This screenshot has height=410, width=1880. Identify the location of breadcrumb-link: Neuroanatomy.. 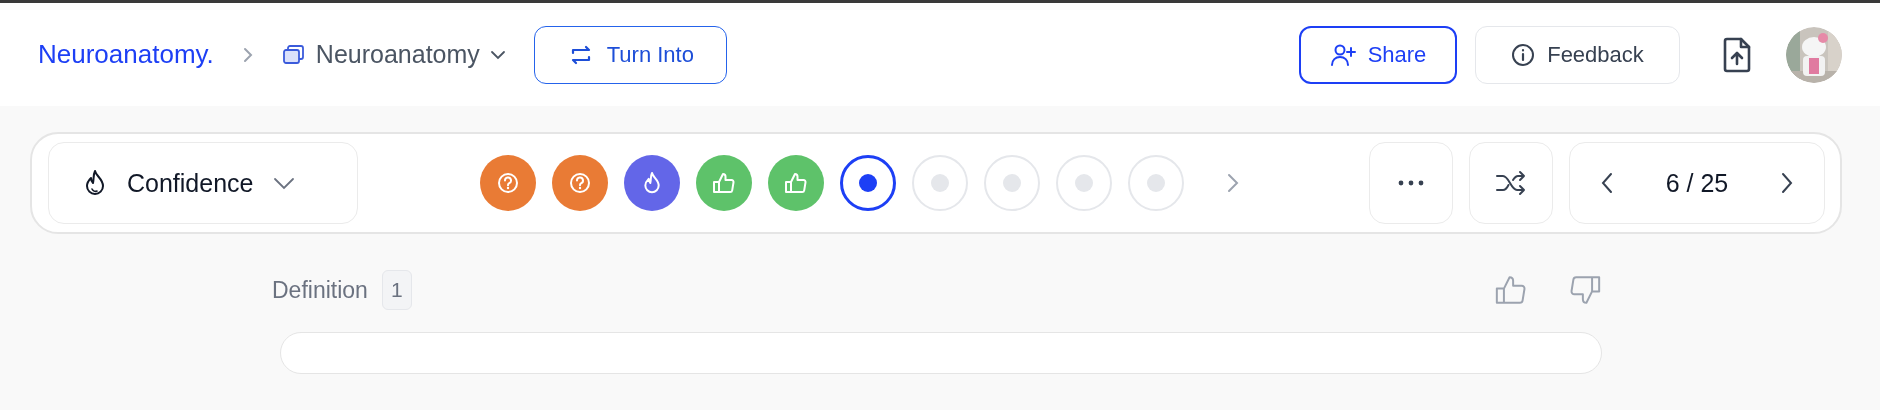
(126, 54).